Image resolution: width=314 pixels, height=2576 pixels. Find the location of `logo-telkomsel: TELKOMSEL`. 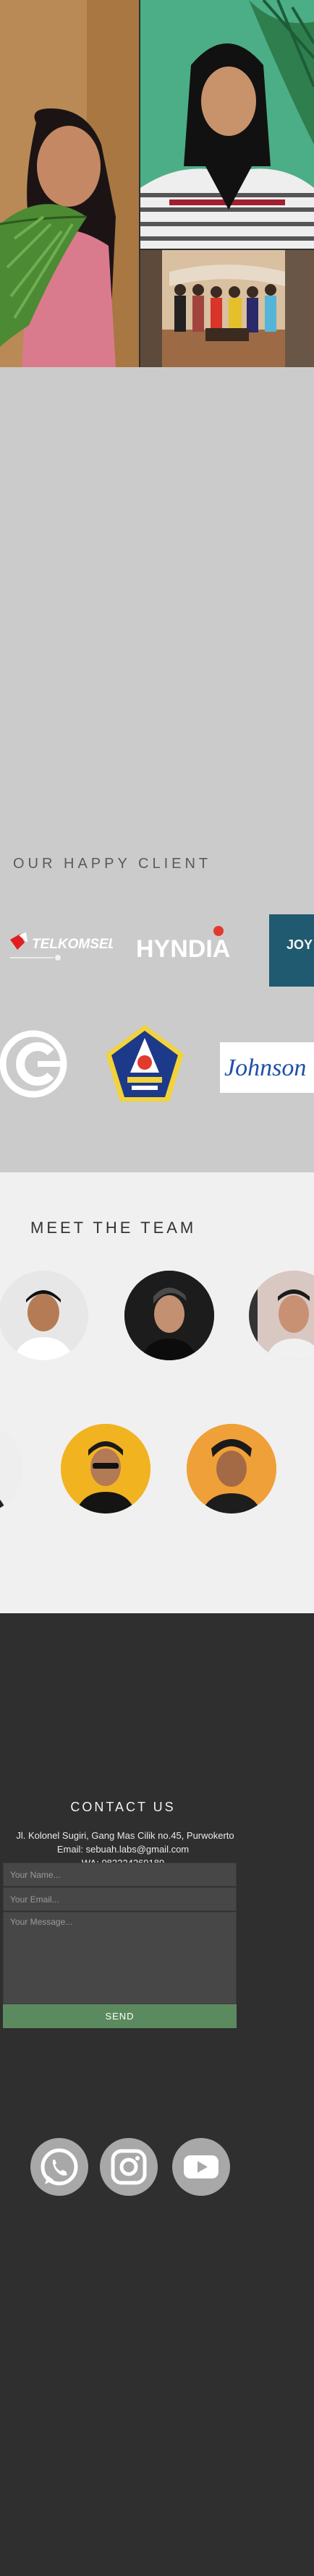

logo-telkomsel: TELKOMSEL is located at coordinates (60, 946).